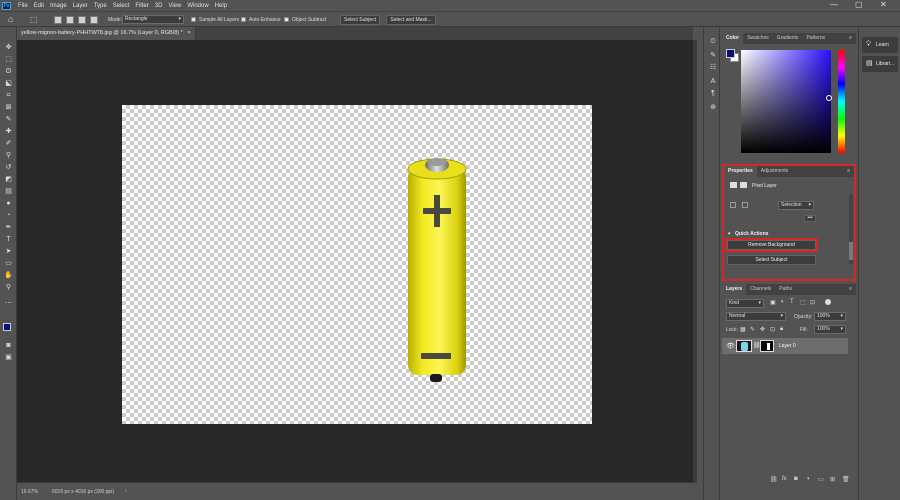  I want to click on type-tool-icon: T, so click(8, 239).